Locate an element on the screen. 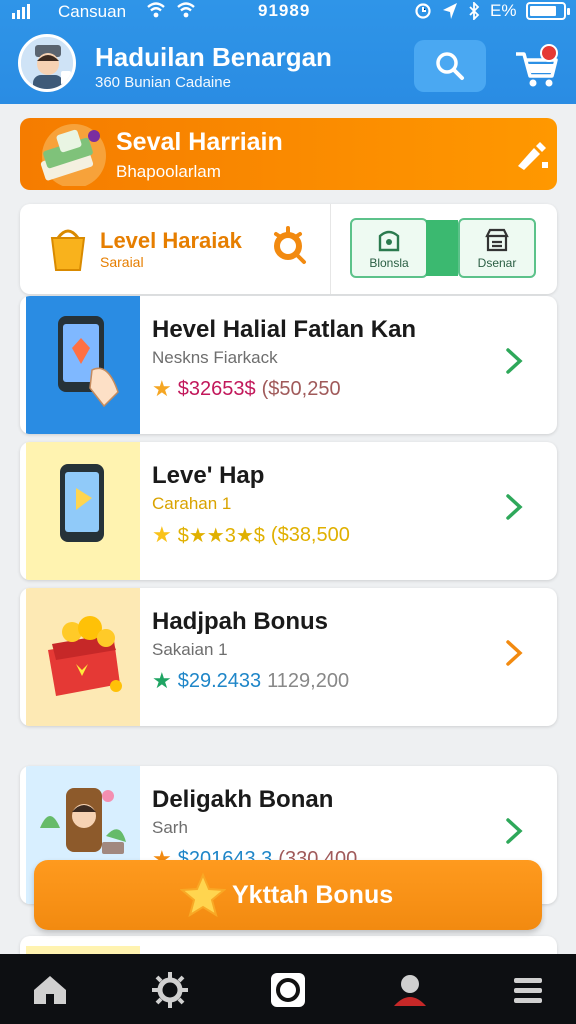 This screenshot has height=1024, width=576. phone-tap-icon is located at coordinates (83, 365).